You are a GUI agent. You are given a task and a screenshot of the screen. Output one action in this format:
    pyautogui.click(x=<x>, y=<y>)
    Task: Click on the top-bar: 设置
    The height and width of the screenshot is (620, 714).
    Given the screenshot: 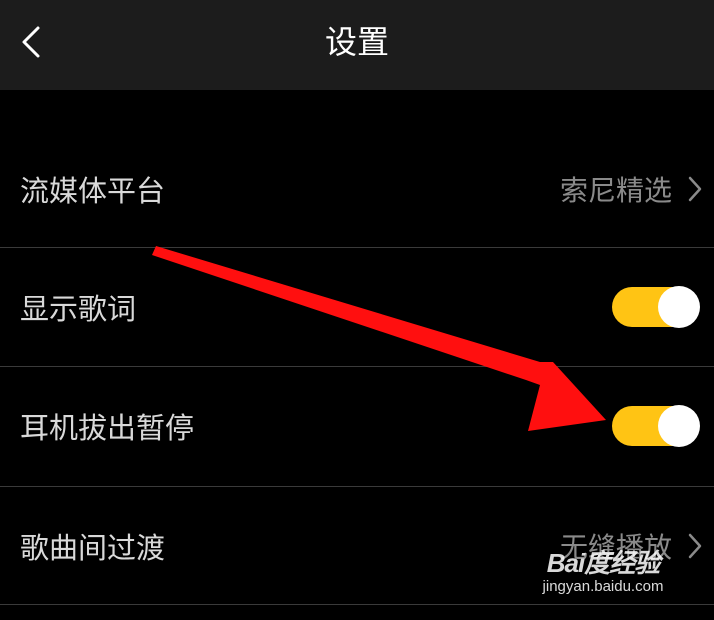 What is the action you would take?
    pyautogui.click(x=357, y=45)
    